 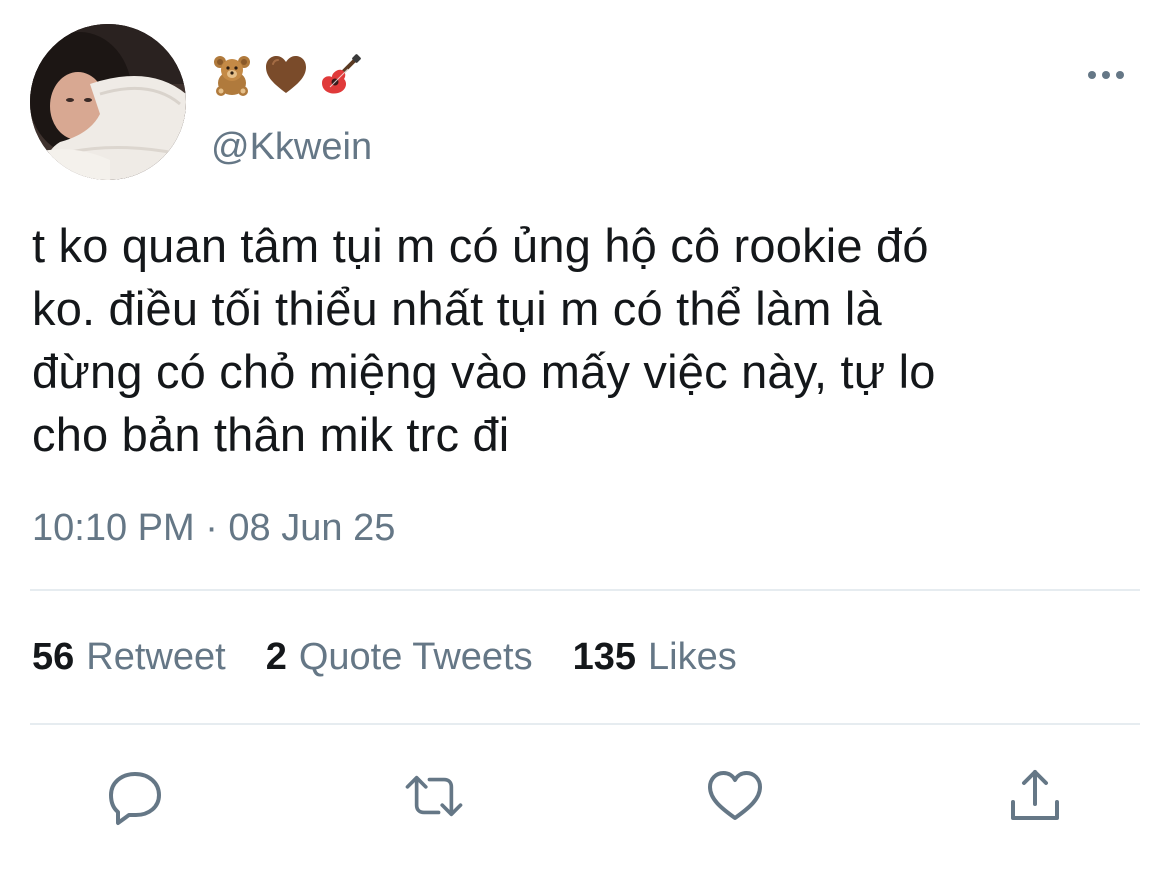 I want to click on display-name, so click(x=286, y=75).